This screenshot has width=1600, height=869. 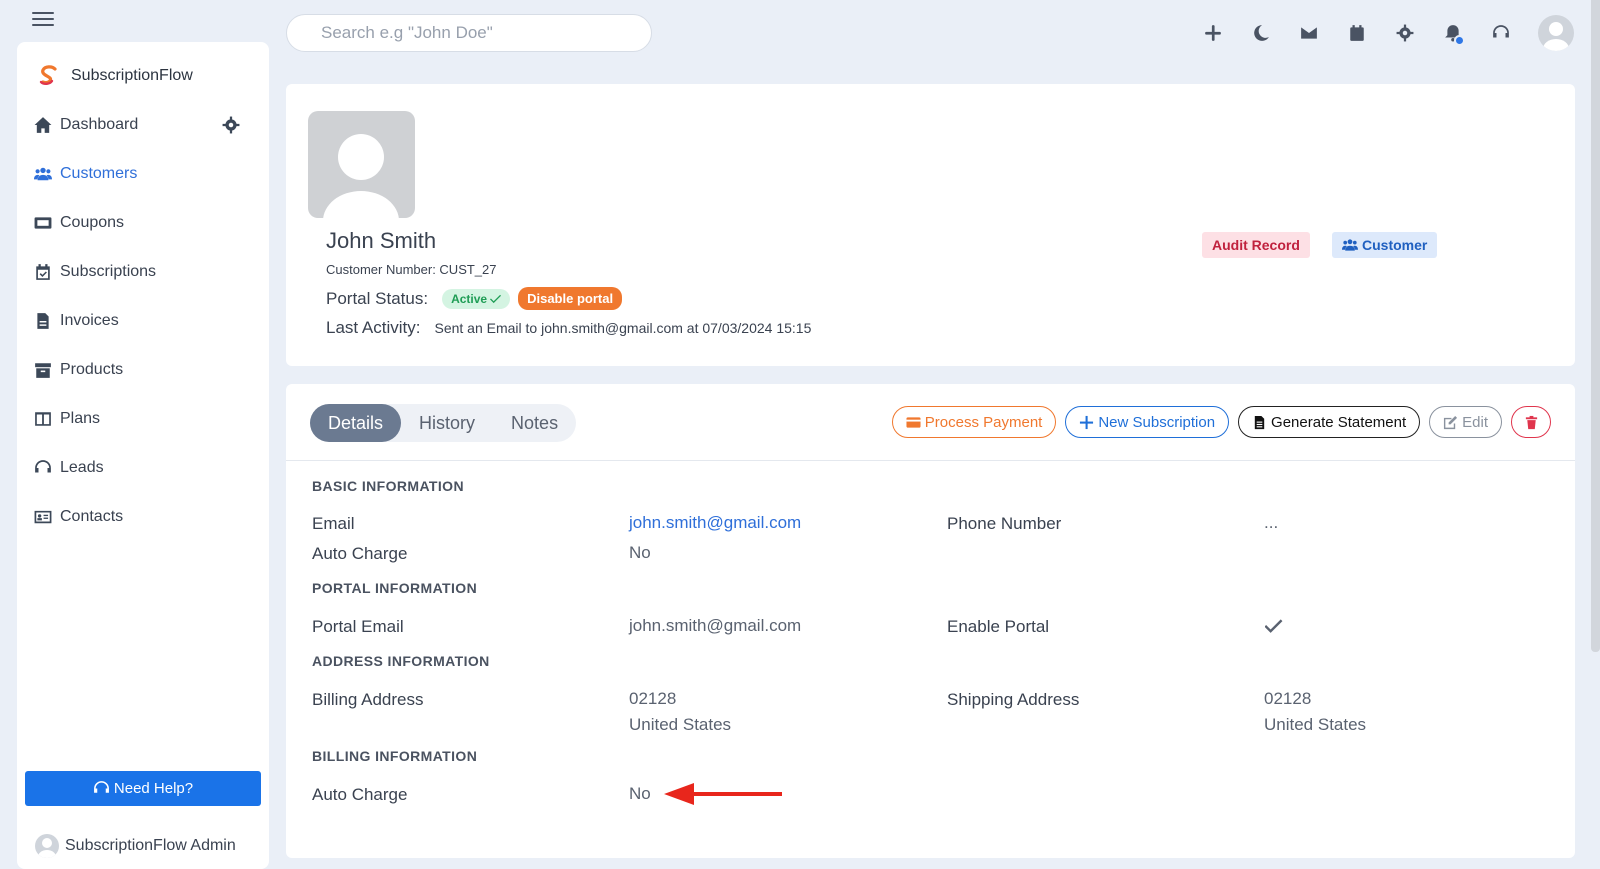 What do you see at coordinates (143, 467) in the screenshot?
I see `sidebar-item-leads: Leads` at bounding box center [143, 467].